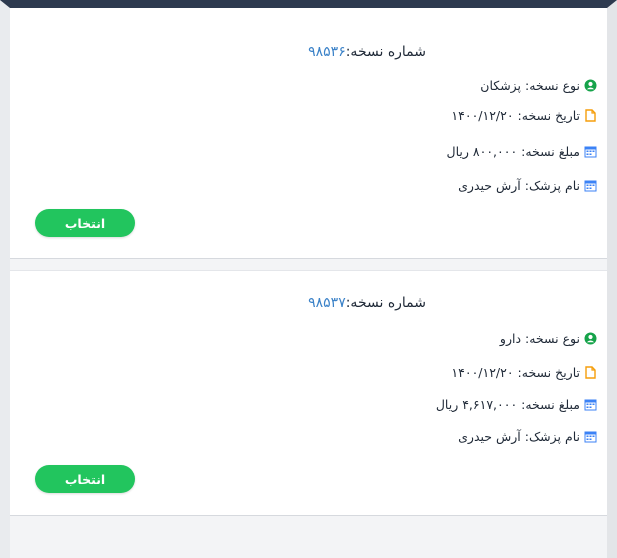 The width and height of the screenshot is (617, 558). I want to click on prescription-amount-row: مبلغ نسخه: ۸۰۰,۰۰۰ ریال, so click(522, 151).